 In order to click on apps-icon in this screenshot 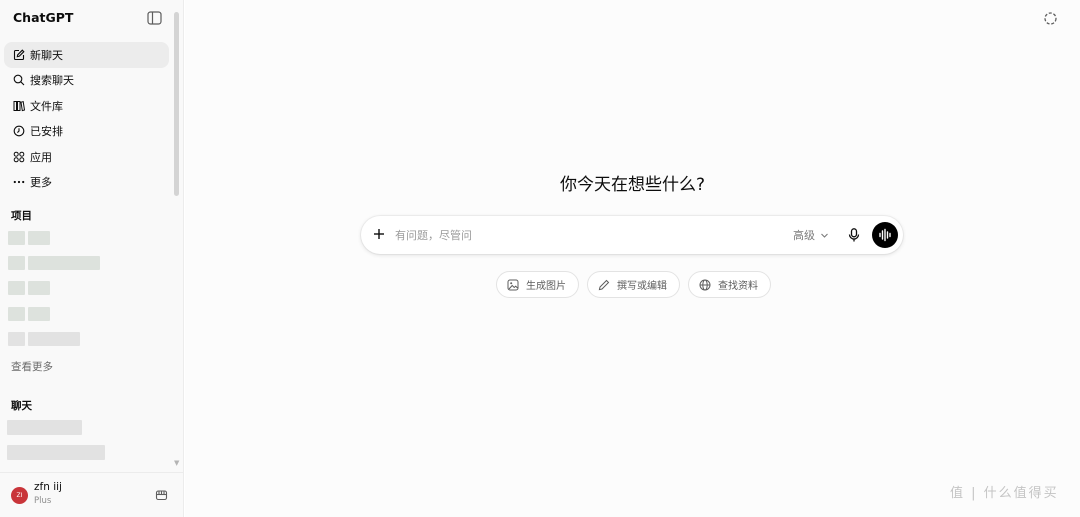, I will do `click(18, 156)`.